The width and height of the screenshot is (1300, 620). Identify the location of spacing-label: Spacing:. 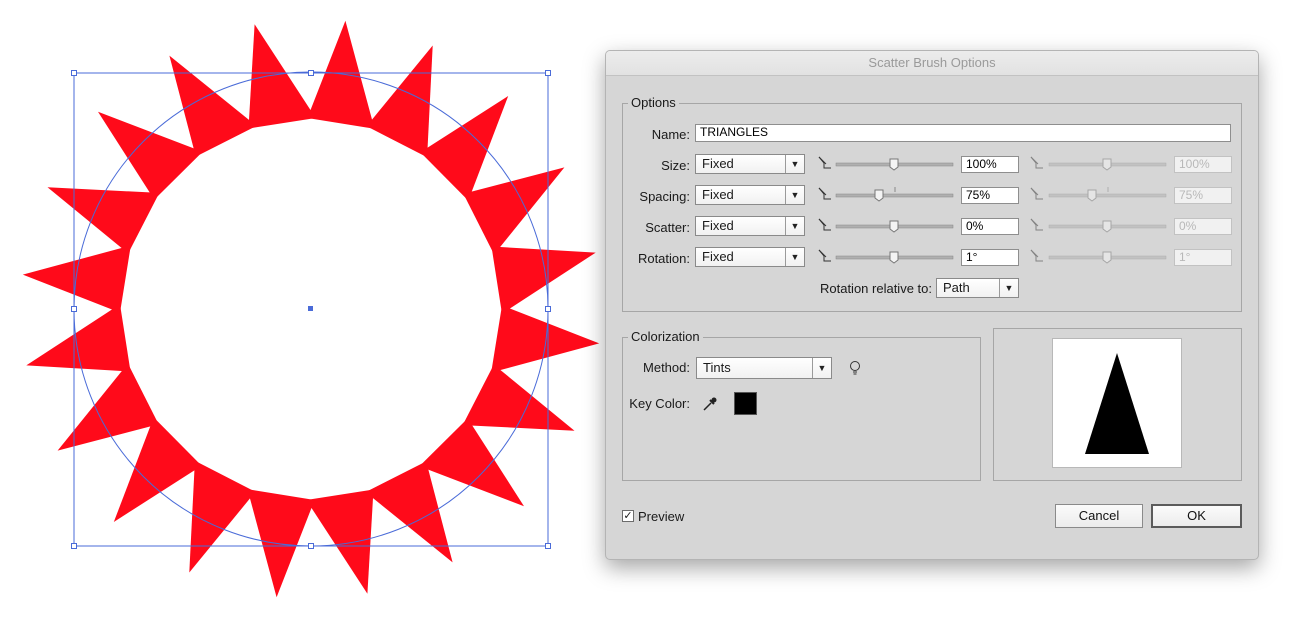
(664, 196).